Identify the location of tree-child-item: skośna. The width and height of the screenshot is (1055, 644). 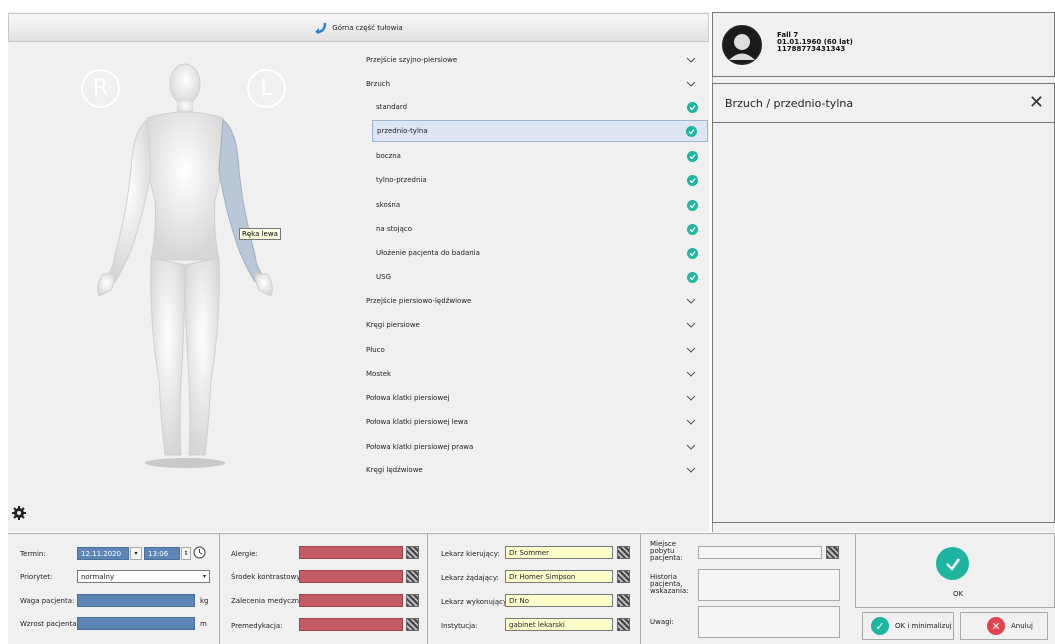
(542, 205).